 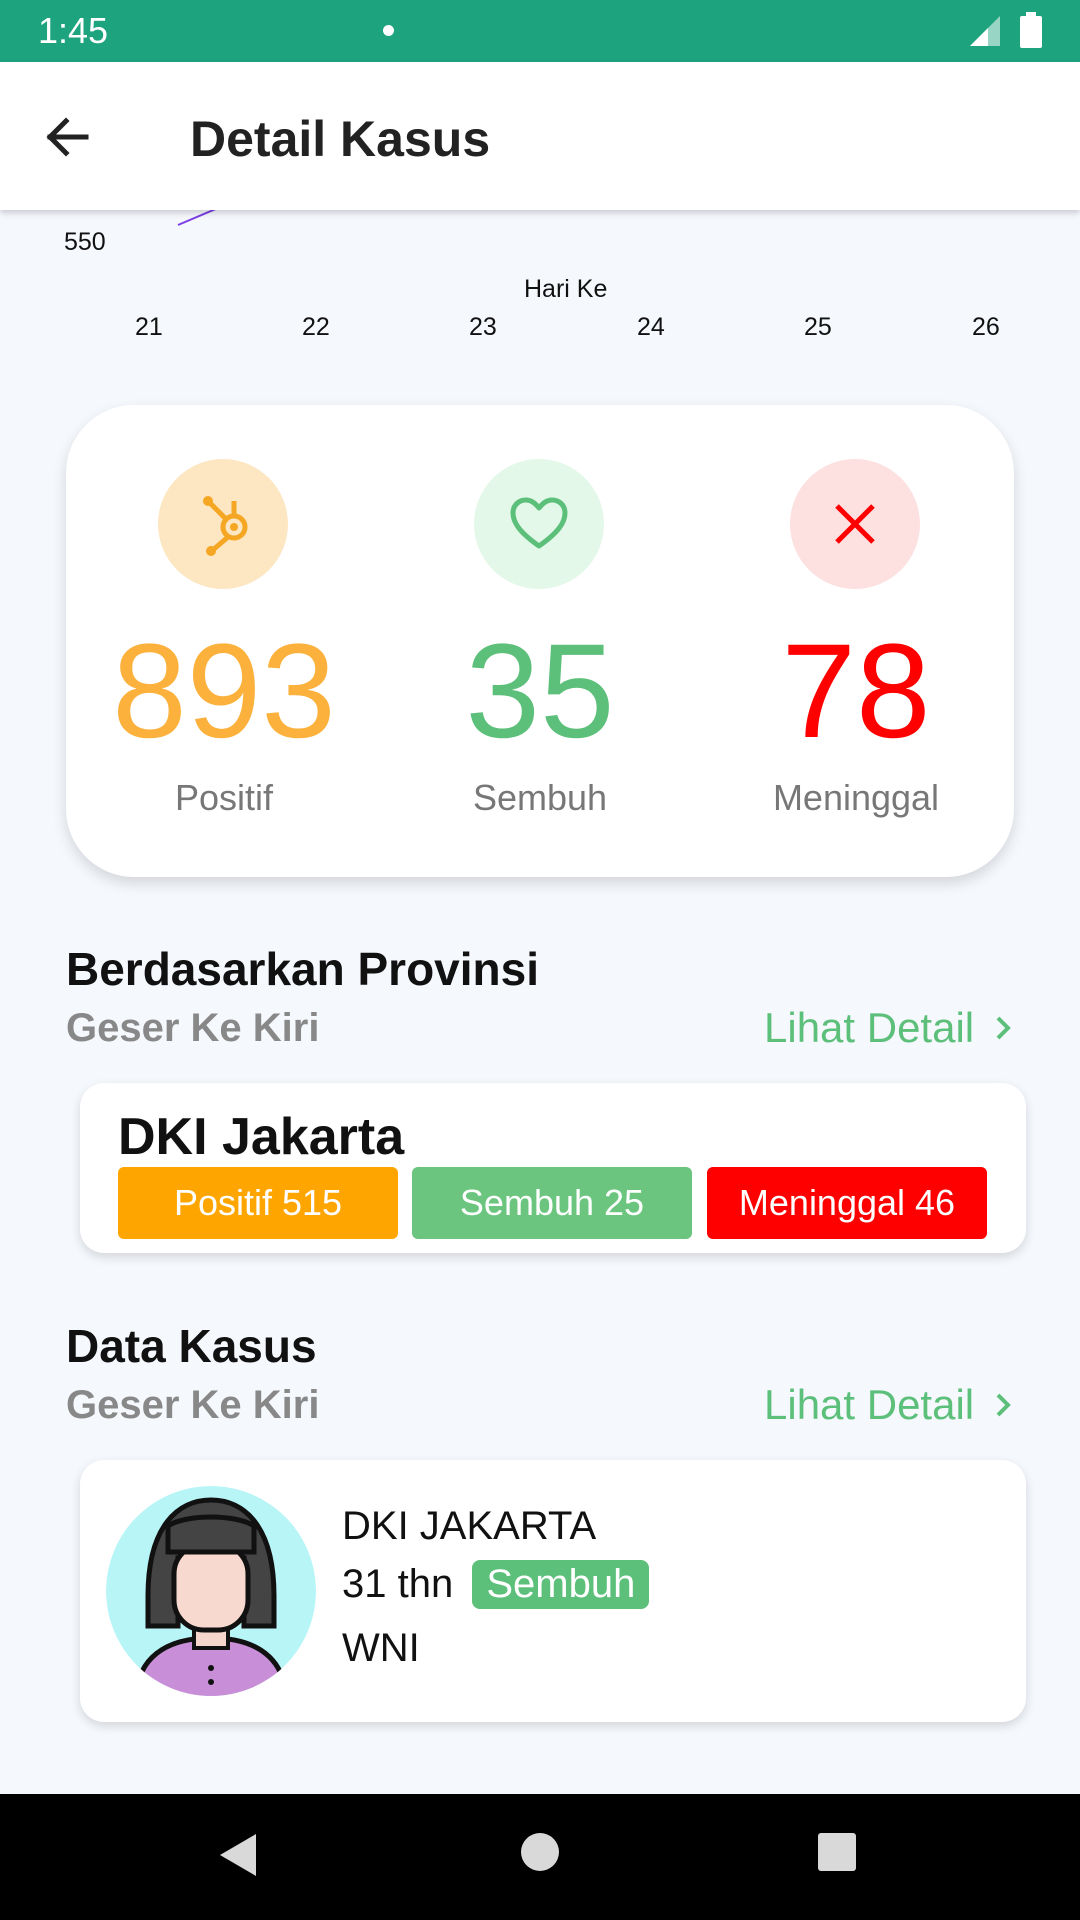 I want to click on avatar, so click(x=211, y=1591).